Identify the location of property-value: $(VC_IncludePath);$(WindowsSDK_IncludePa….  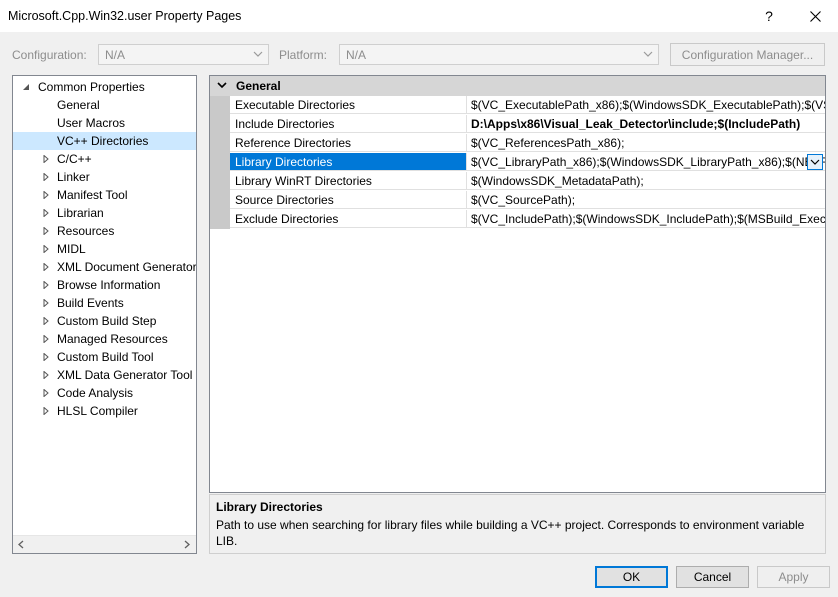
(646, 219).